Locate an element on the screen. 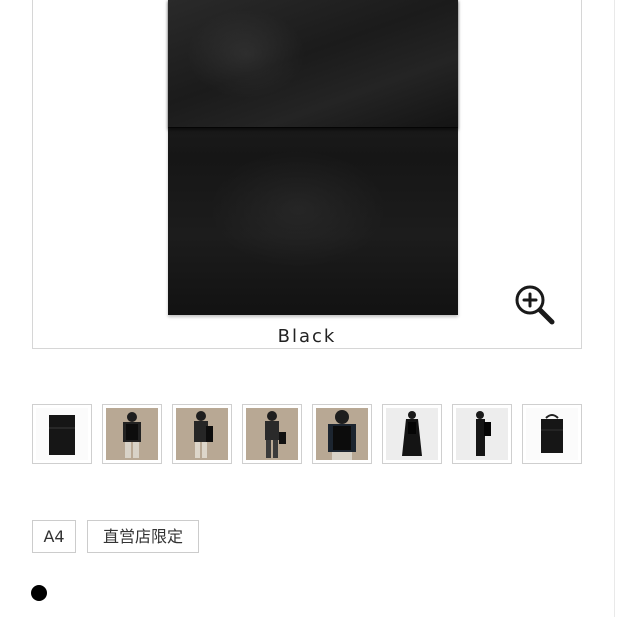 The height and width of the screenshot is (617, 617). model-back-view-thumbnail is located at coordinates (132, 434).